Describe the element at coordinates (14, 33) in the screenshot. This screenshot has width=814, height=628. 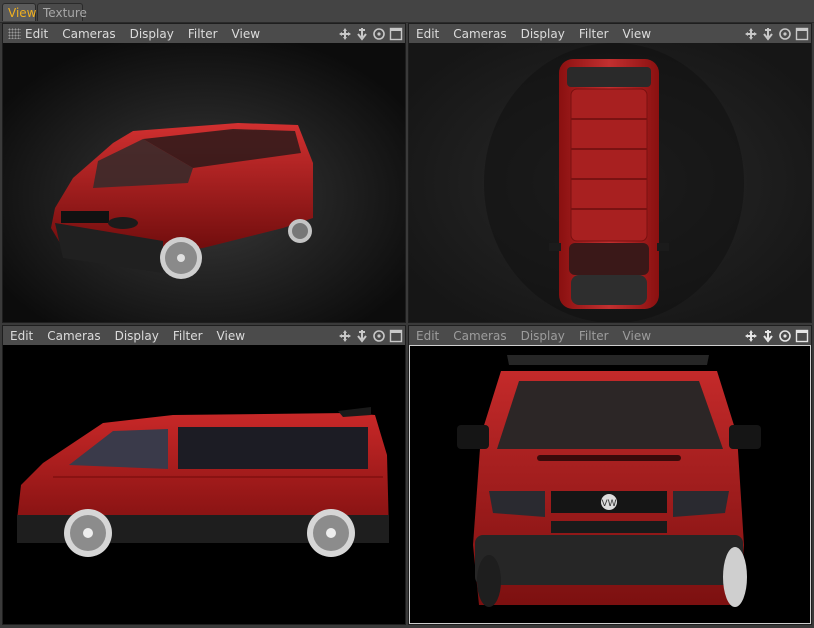
I see `grip-icon` at that location.